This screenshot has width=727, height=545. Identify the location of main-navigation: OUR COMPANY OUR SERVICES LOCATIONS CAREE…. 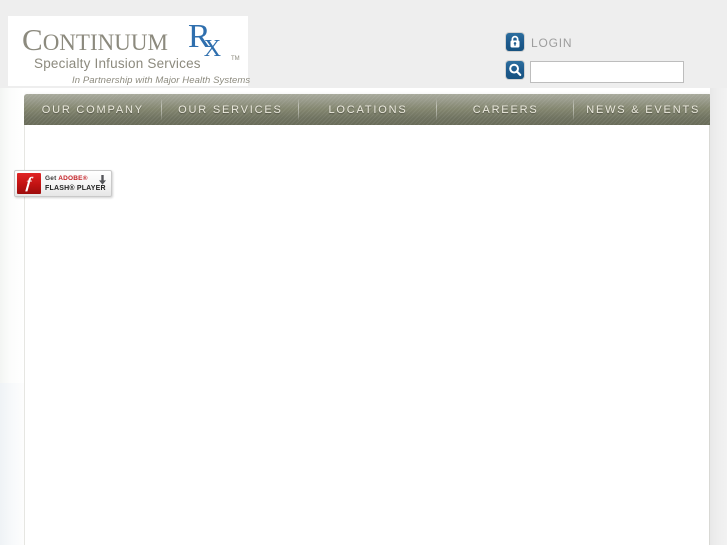
(368, 109).